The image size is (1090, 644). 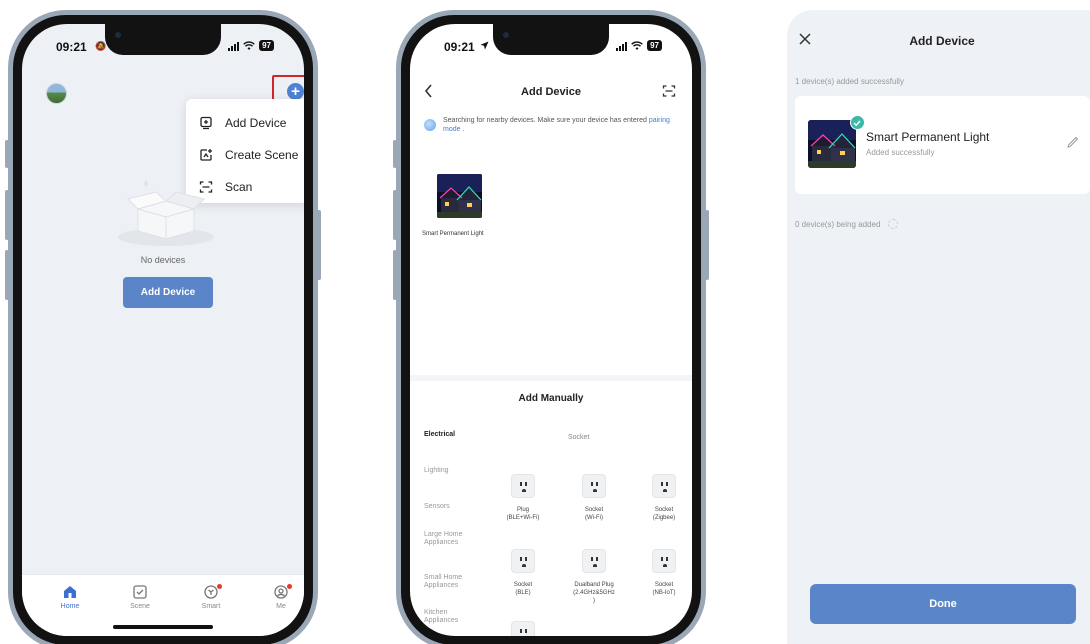 What do you see at coordinates (445, 539) in the screenshot?
I see `category-large-home-appliances: Large Home Appliances` at bounding box center [445, 539].